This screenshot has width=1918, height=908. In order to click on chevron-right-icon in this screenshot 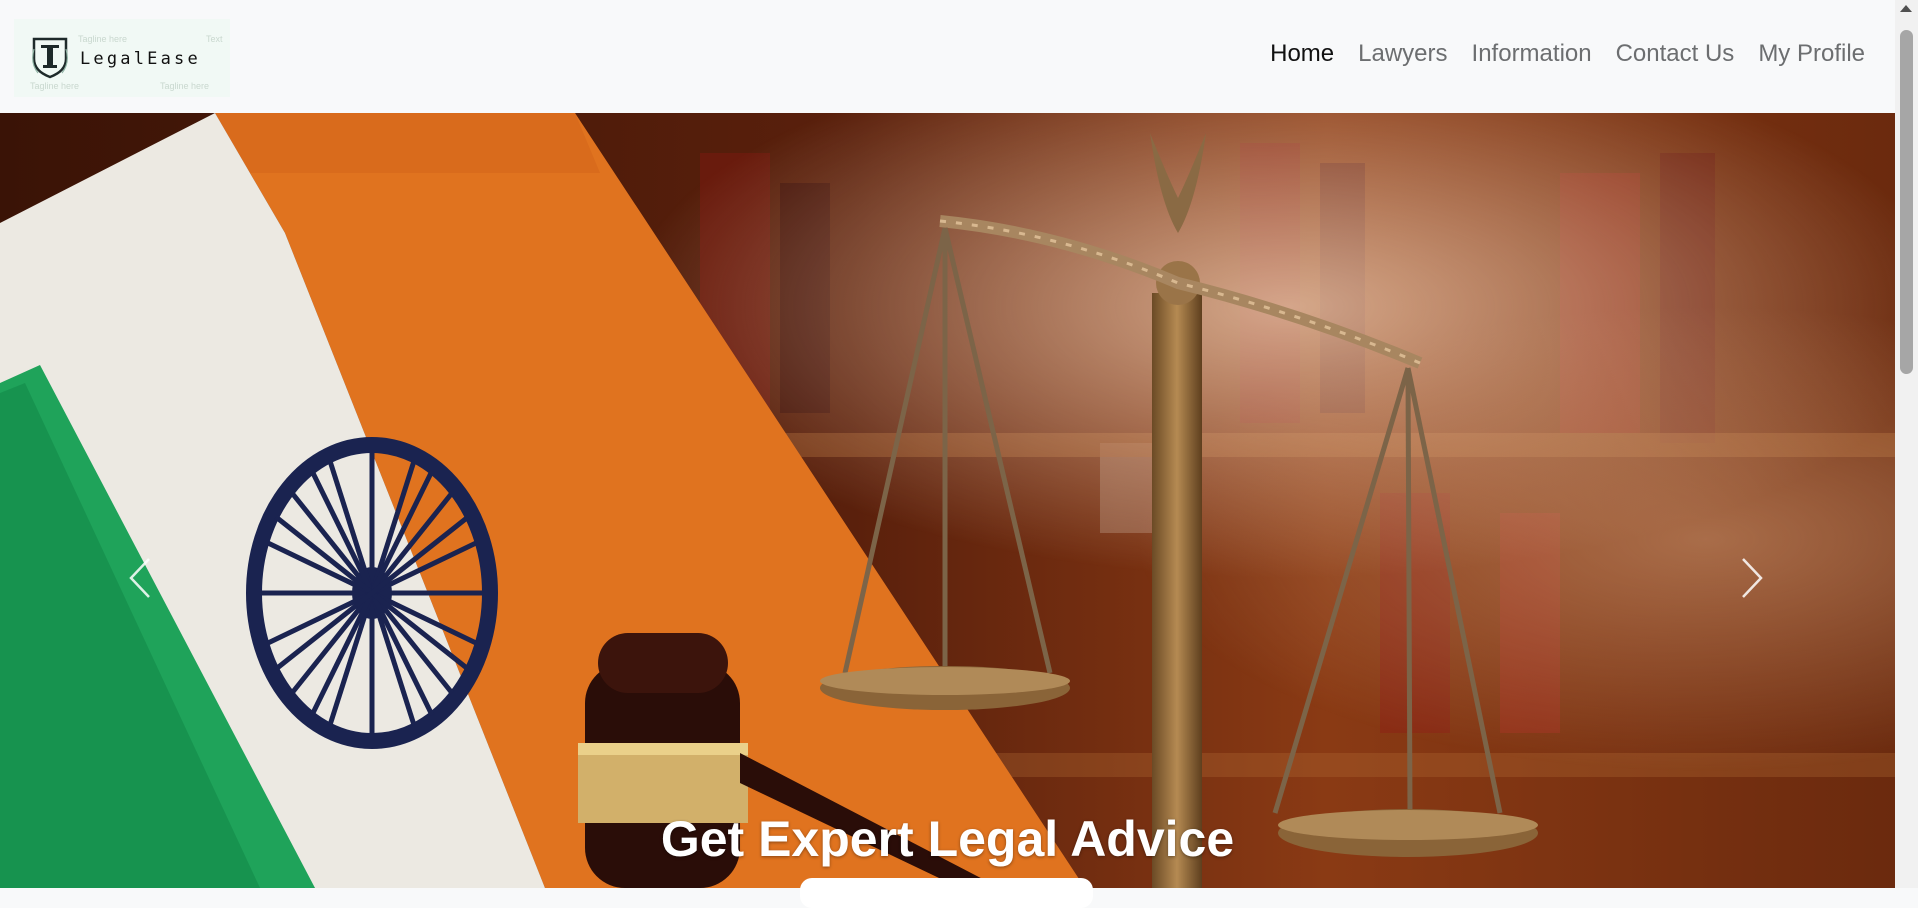, I will do `click(1752, 578)`.